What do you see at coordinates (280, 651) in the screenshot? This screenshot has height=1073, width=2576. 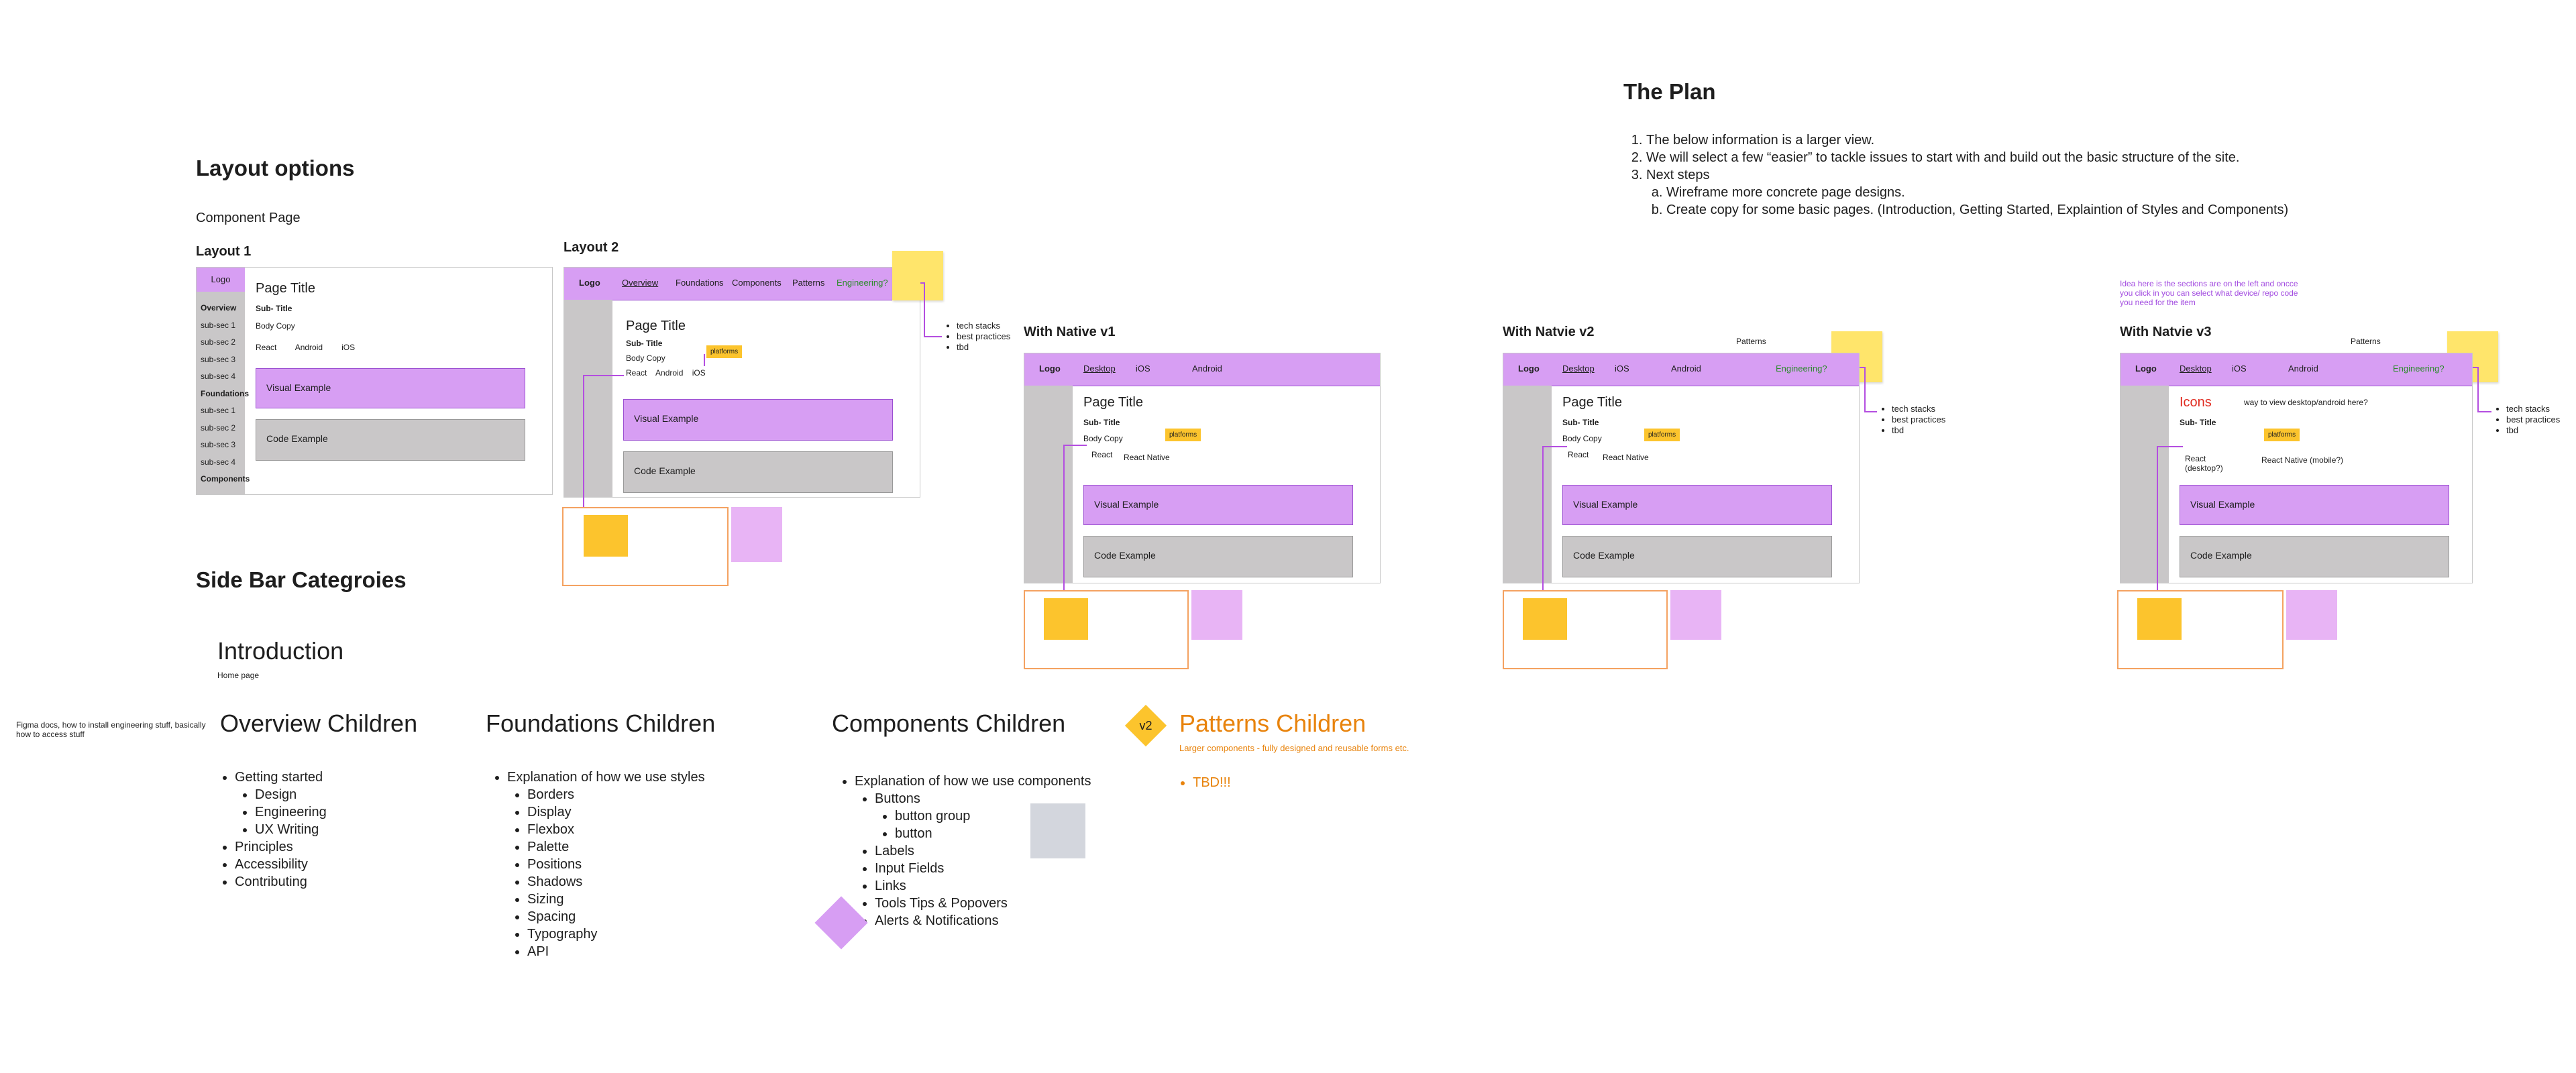 I see `introduction-heading: Introduction` at bounding box center [280, 651].